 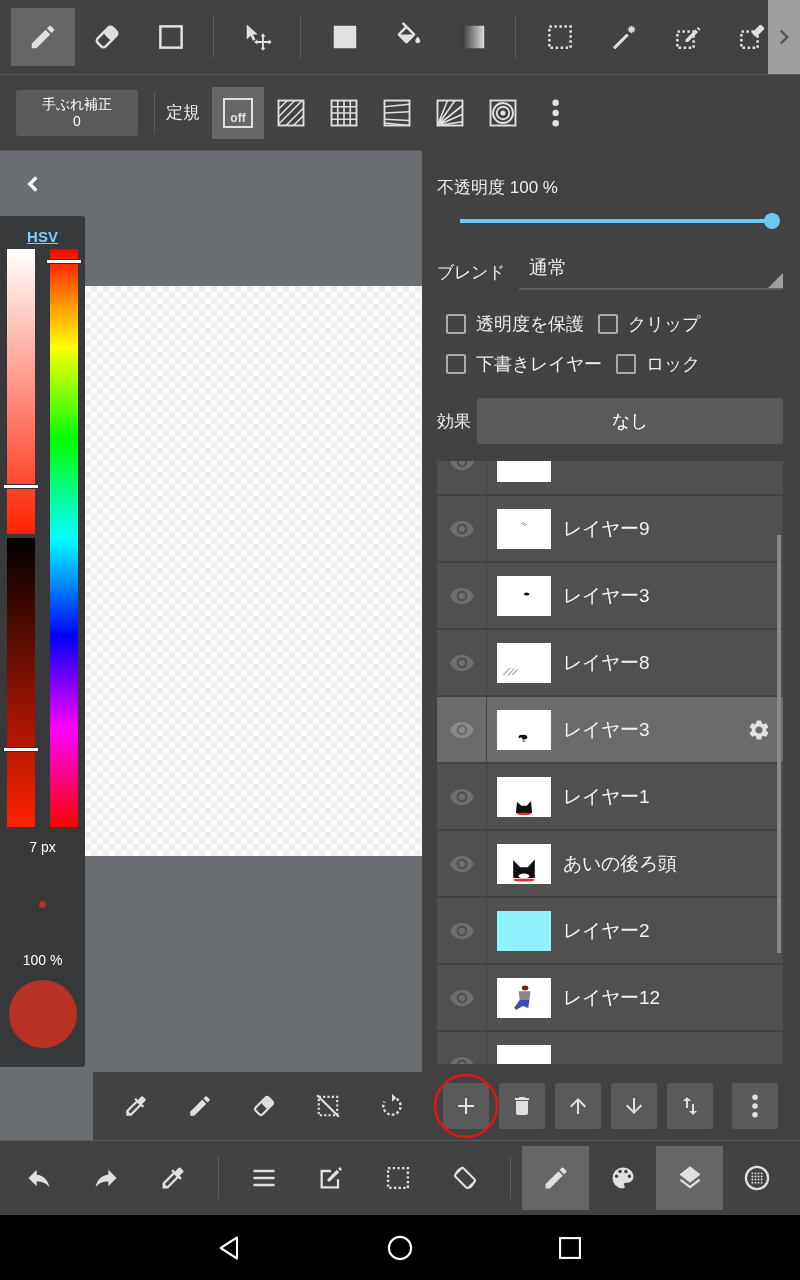 I want to click on layer-row: レイヤー9, so click(x=610, y=528).